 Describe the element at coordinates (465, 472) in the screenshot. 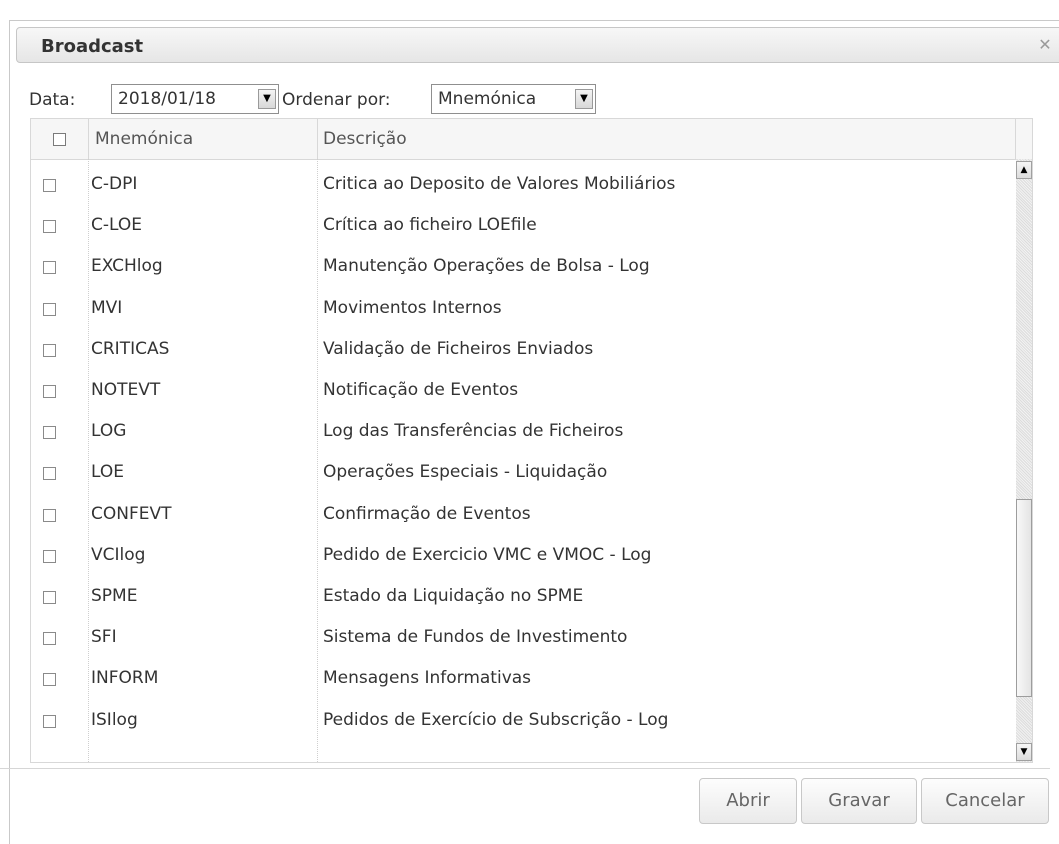

I see `row-description: Operações Especiais - Liquidação` at that location.